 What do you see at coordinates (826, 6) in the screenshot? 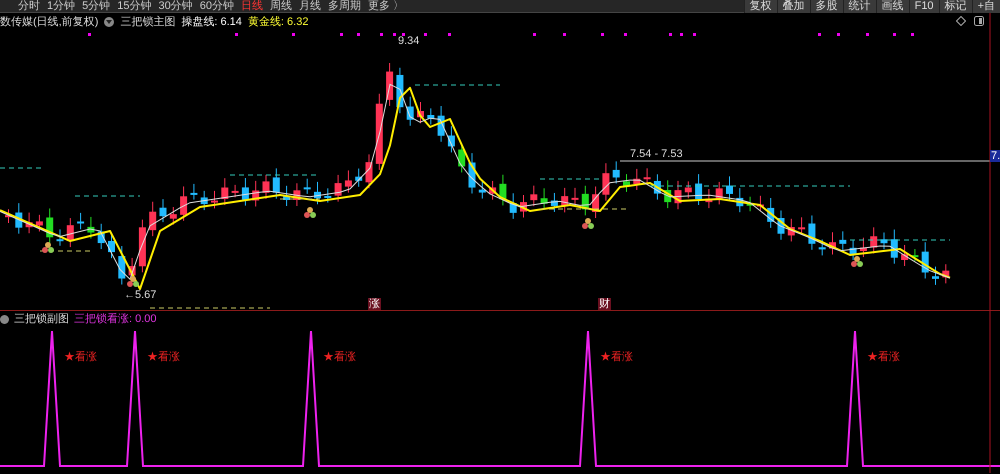
I see `toolbar-button: 多股` at bounding box center [826, 6].